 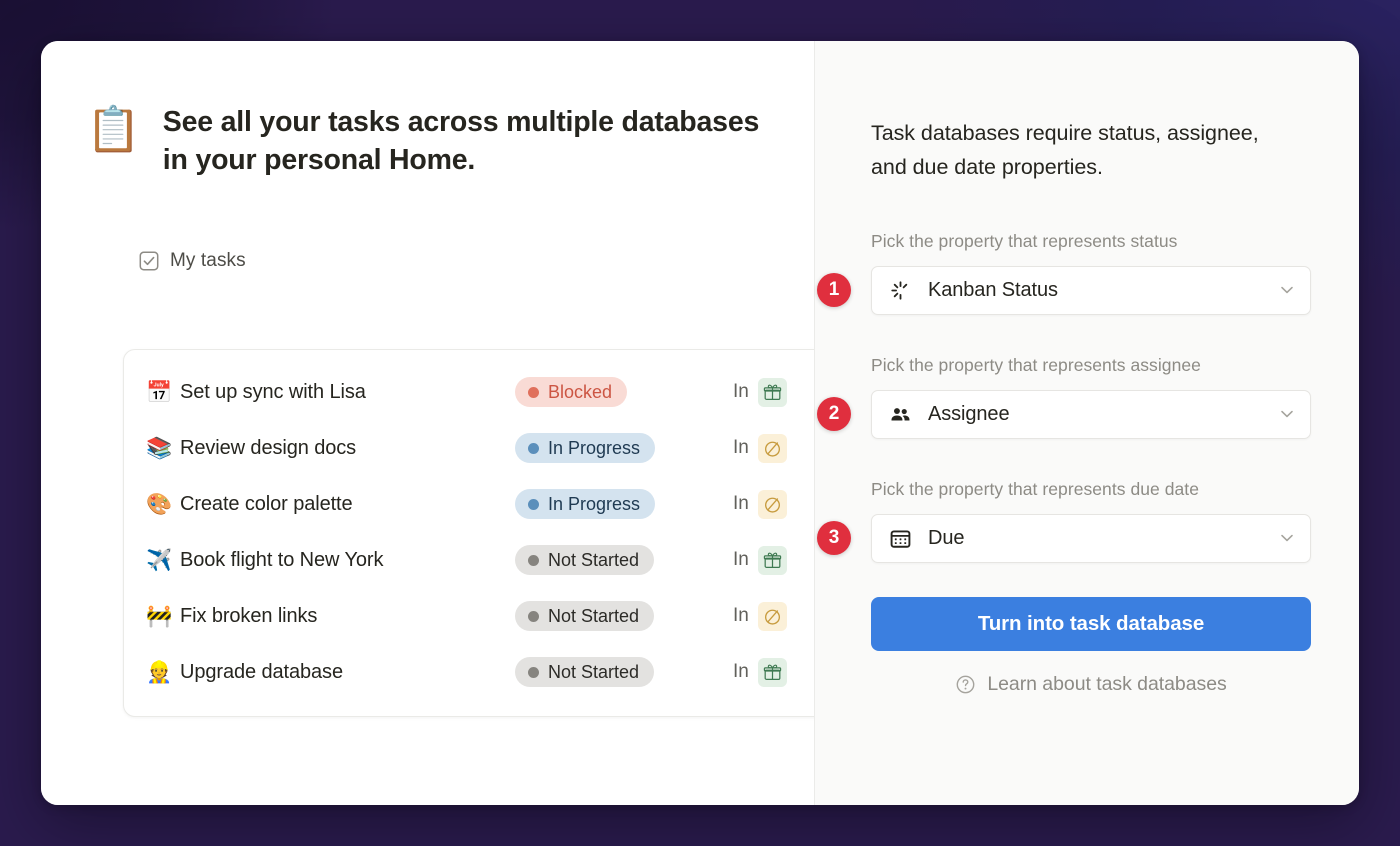 What do you see at coordinates (834, 538) in the screenshot?
I see `step-badge: 3` at bounding box center [834, 538].